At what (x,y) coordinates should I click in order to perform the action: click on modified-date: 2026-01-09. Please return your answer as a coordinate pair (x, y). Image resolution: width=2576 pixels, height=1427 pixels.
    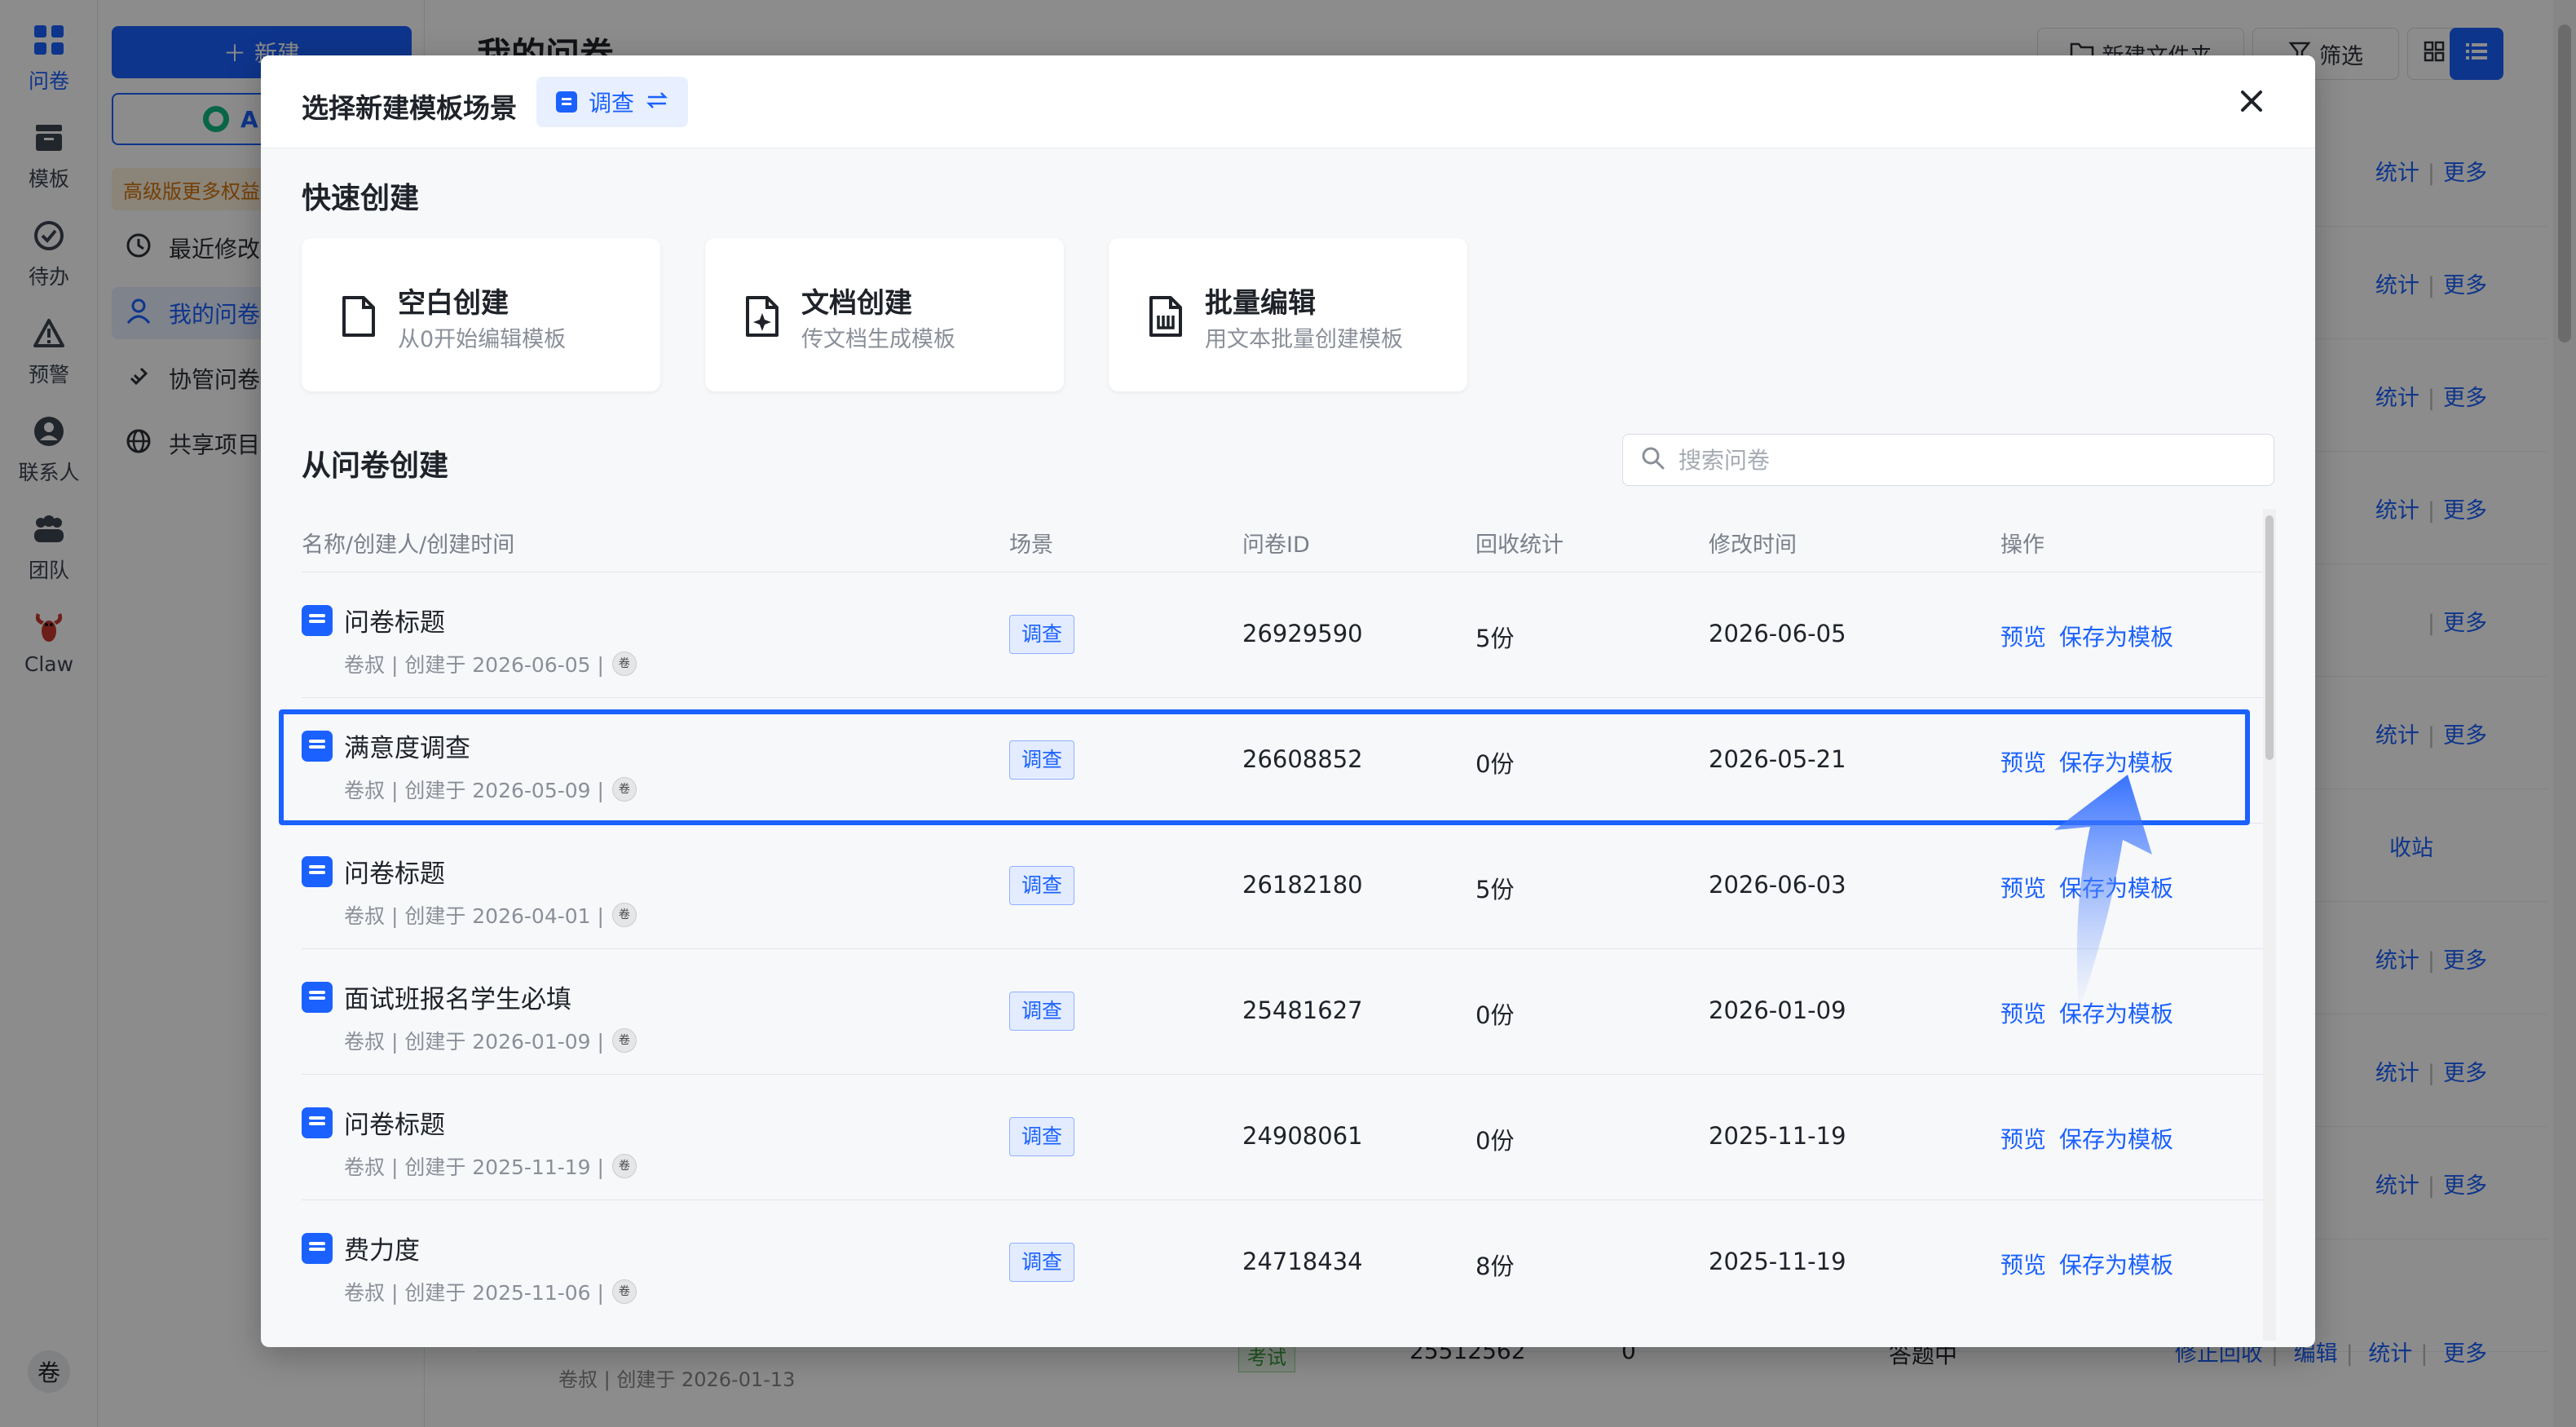
    Looking at the image, I should click on (1777, 1010).